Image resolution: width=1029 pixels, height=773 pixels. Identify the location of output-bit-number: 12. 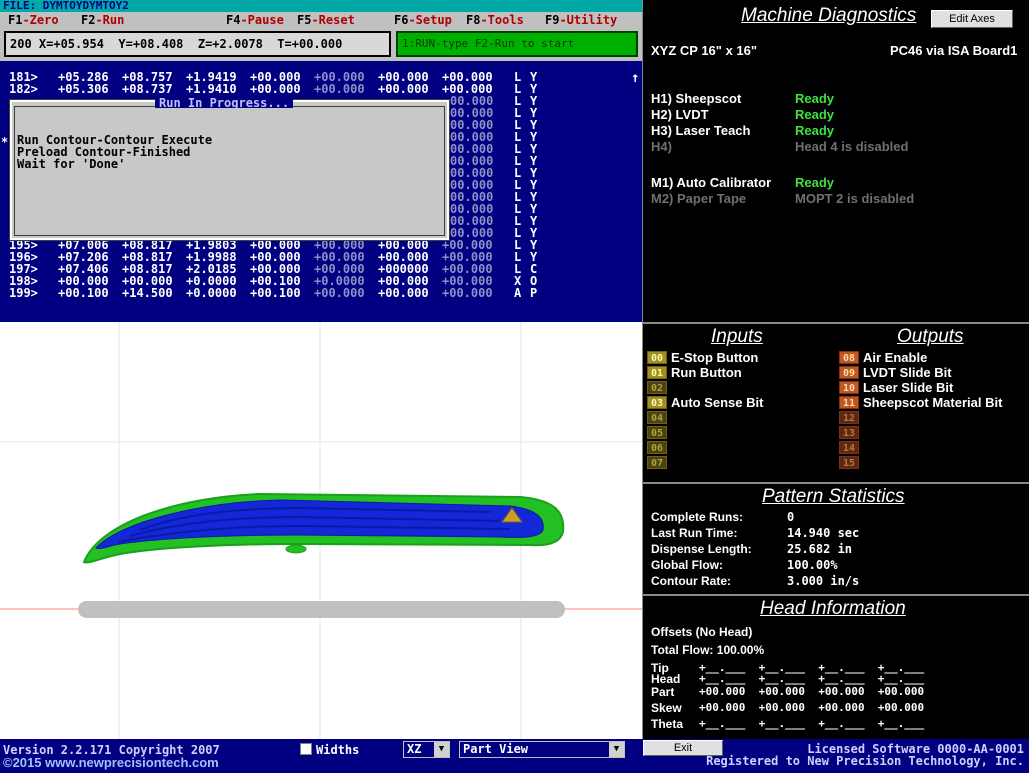
(849, 417).